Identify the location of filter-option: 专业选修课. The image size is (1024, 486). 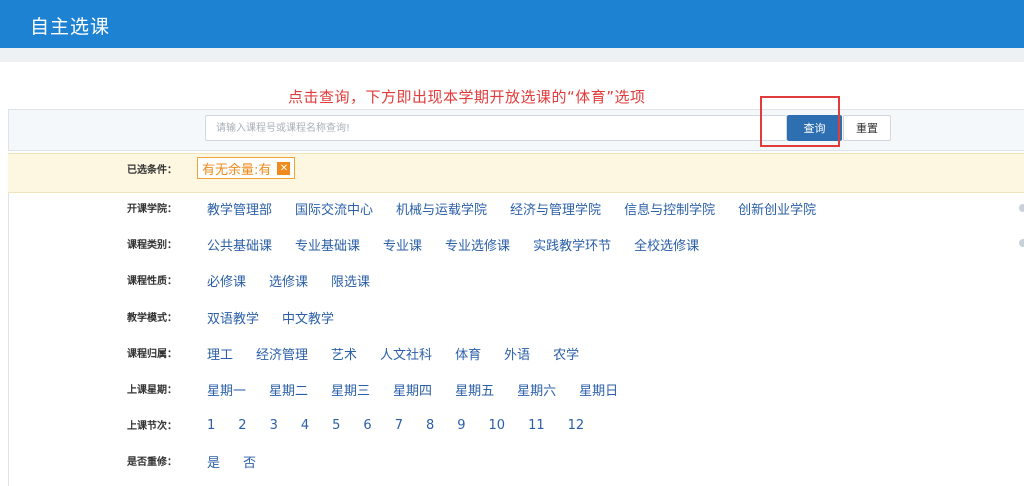
(477, 244).